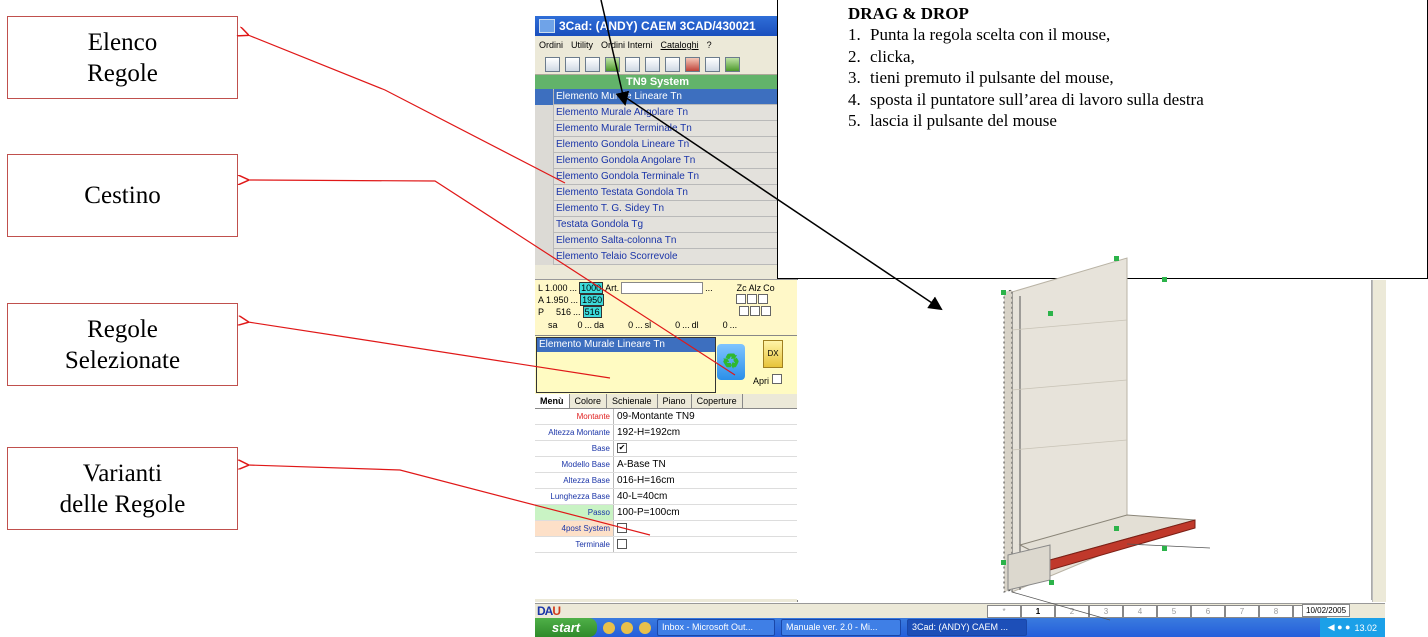 The image size is (1428, 637). I want to click on property-row: Montante 09-Montante TN9, so click(666, 417).